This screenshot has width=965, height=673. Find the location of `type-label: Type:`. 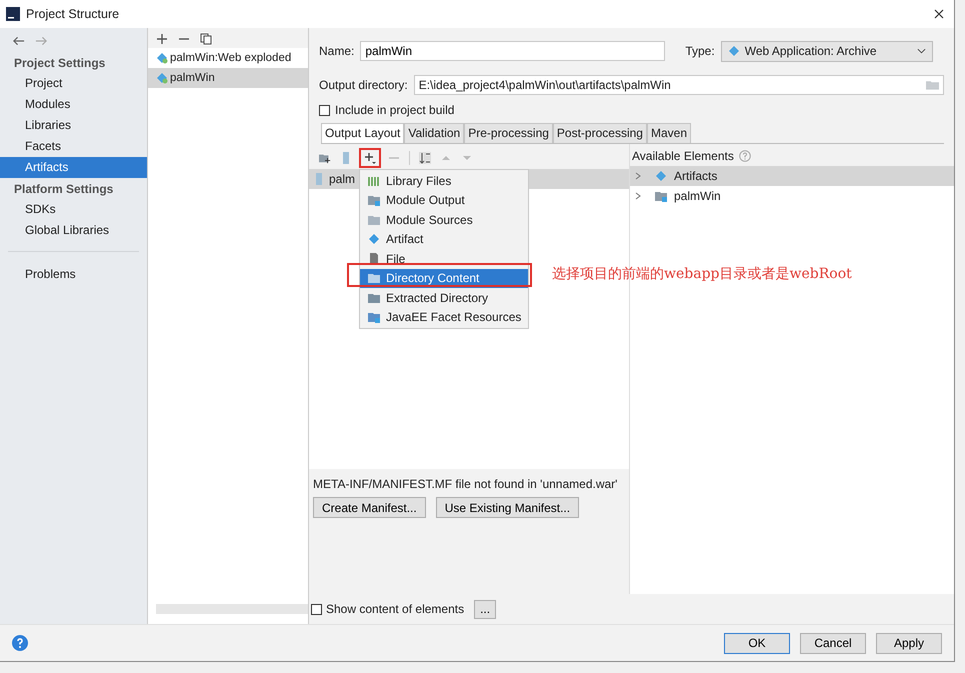

type-label: Type: is located at coordinates (700, 51).